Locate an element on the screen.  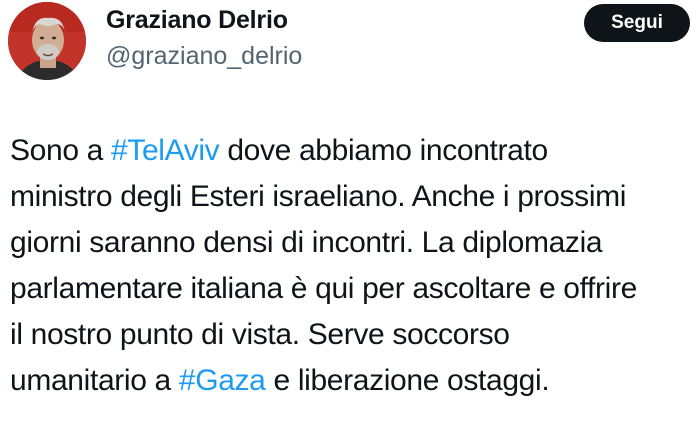
avatar-photo-icon is located at coordinates (47, 41).